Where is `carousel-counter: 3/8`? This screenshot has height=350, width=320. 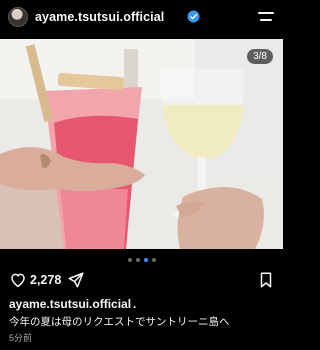
carousel-counter: 3/8 is located at coordinates (260, 56).